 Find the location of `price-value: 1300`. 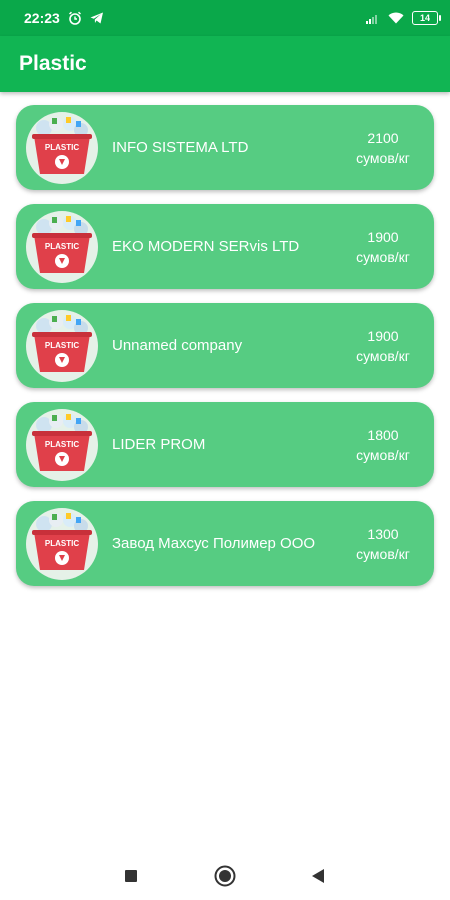

price-value: 1300 is located at coordinates (383, 533).